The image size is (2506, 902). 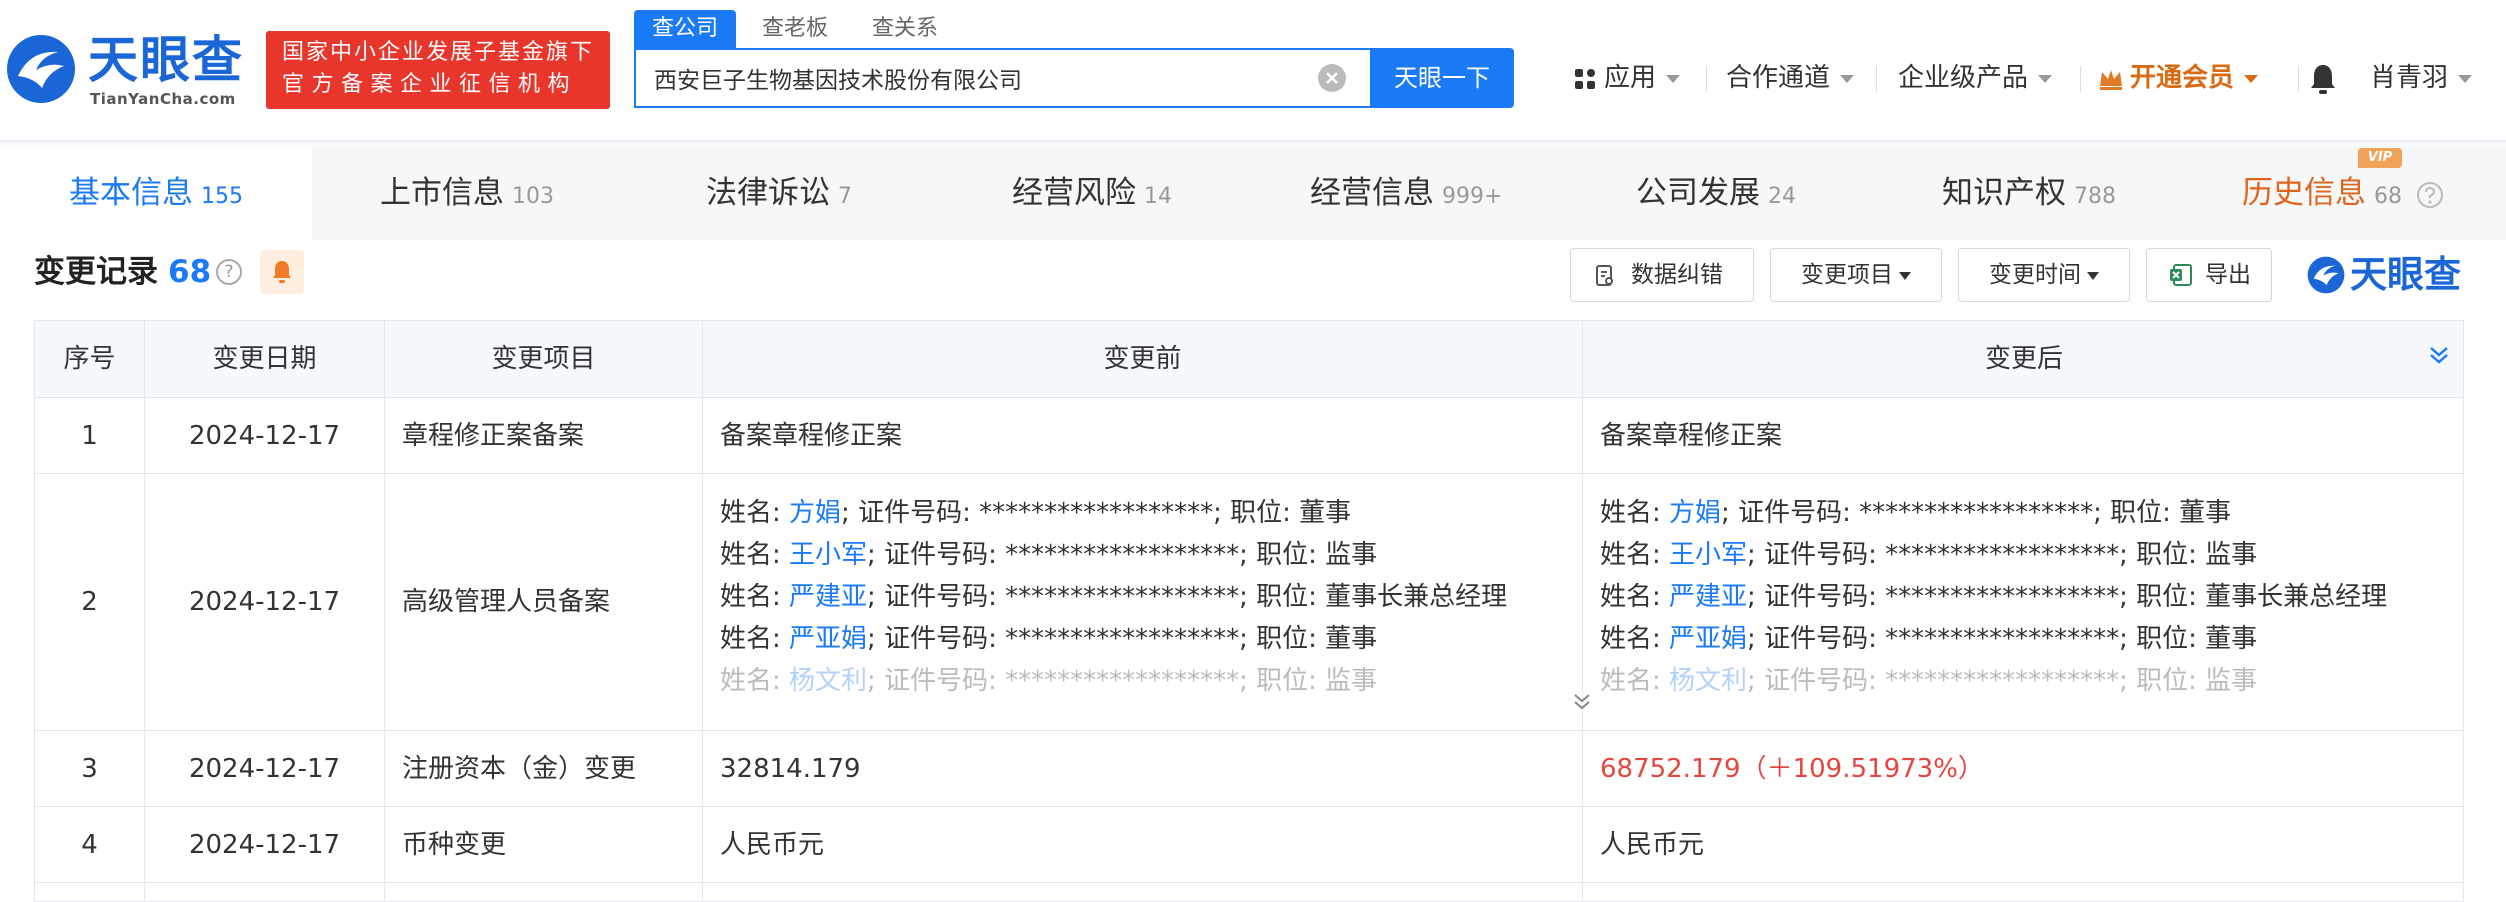 I want to click on change-time-filter: 变更时间, so click(x=2044, y=275).